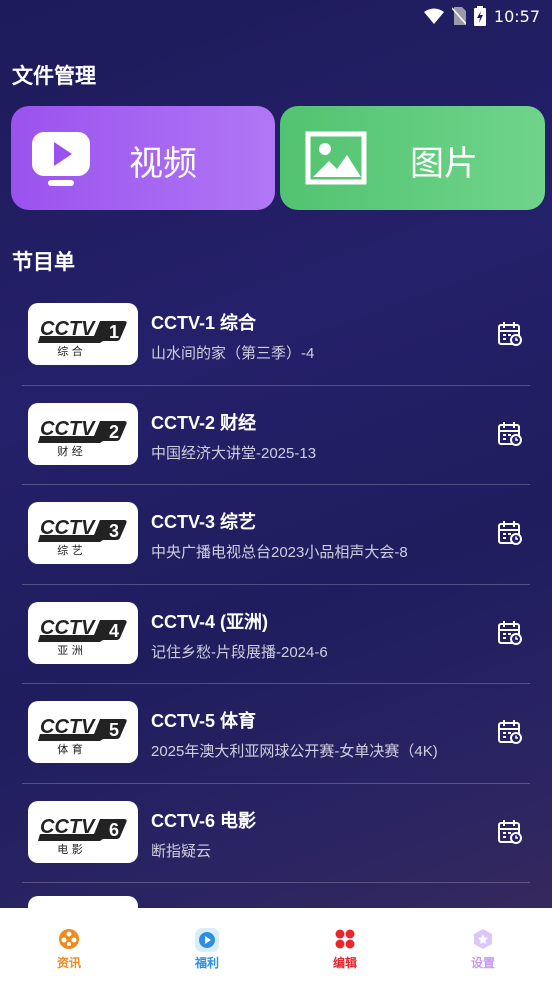 This screenshot has width=552, height=983. Describe the element at coordinates (276, 535) in the screenshot. I see `program-row: CCTV 3 综 艺 CCTV-3 综艺 中央广播电视总台2023小品相声大会-8` at that location.